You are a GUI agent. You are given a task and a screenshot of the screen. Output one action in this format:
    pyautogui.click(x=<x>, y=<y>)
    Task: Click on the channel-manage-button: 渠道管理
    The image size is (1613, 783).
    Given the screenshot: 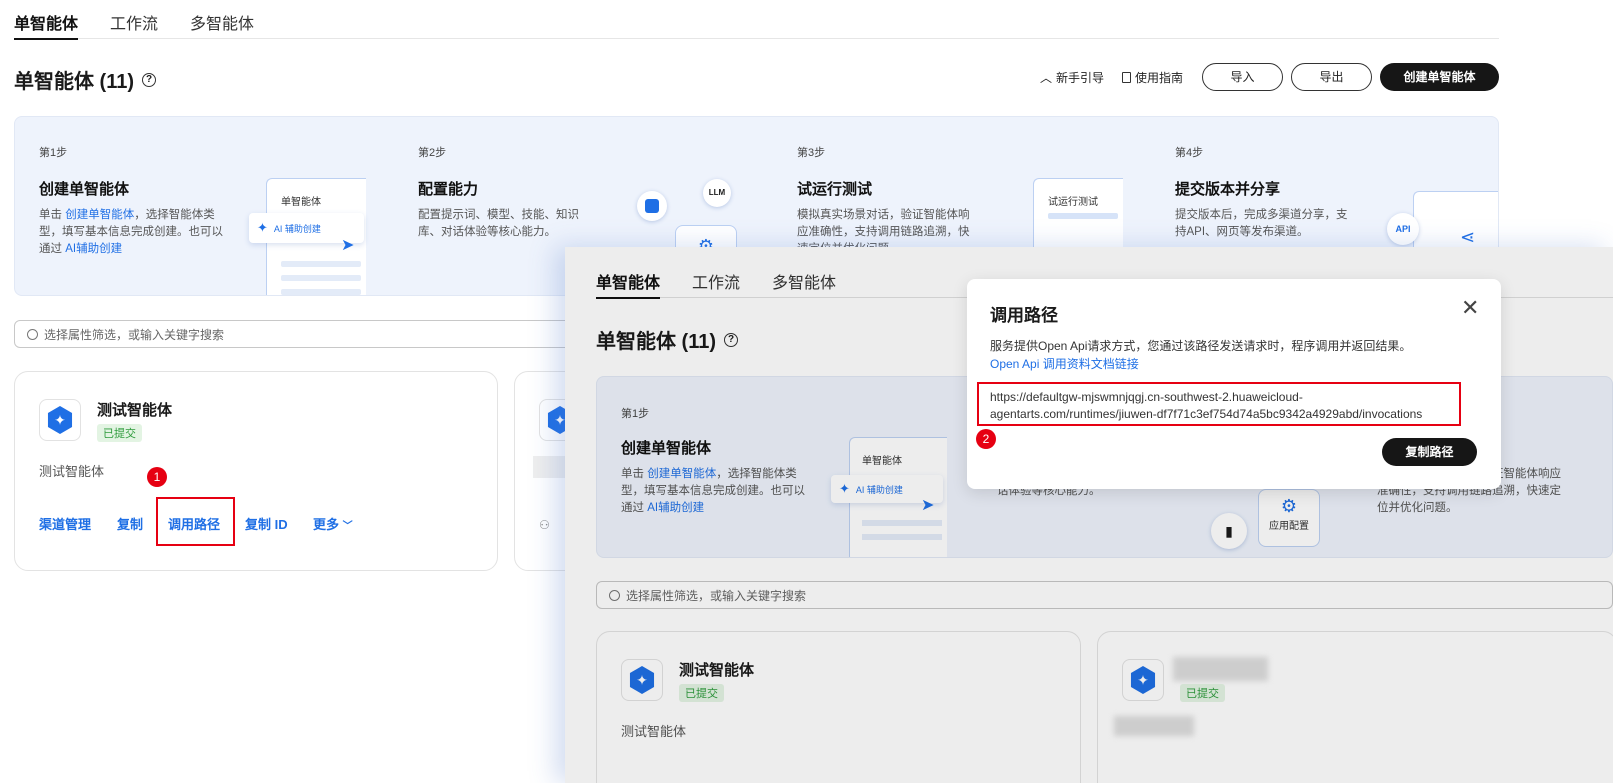 What is the action you would take?
    pyautogui.click(x=65, y=523)
    